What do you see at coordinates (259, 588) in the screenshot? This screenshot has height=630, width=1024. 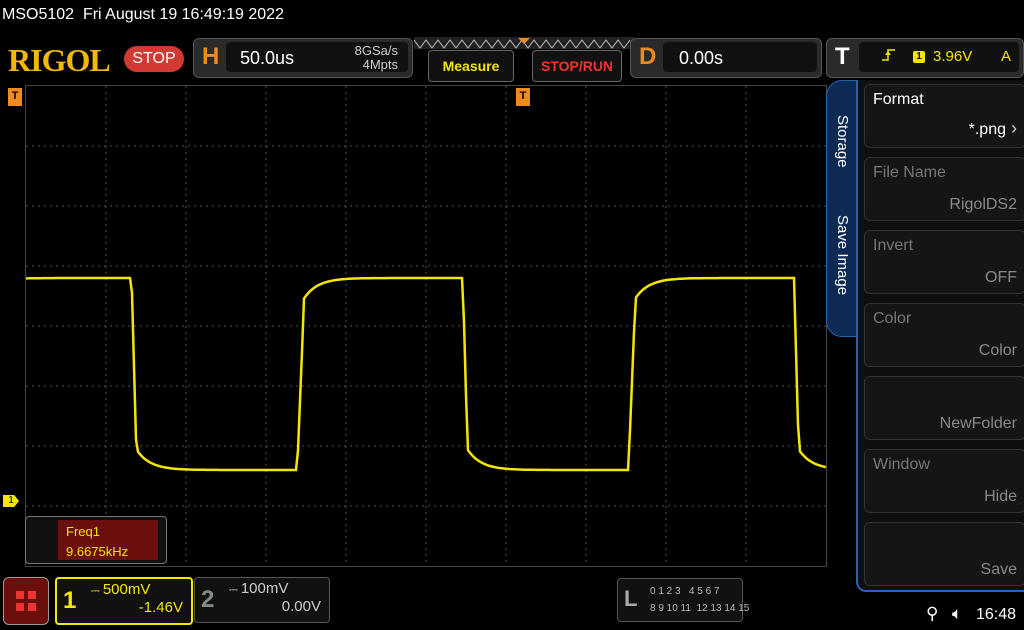 I see `ch2-scale: ⎓ 100mV` at bounding box center [259, 588].